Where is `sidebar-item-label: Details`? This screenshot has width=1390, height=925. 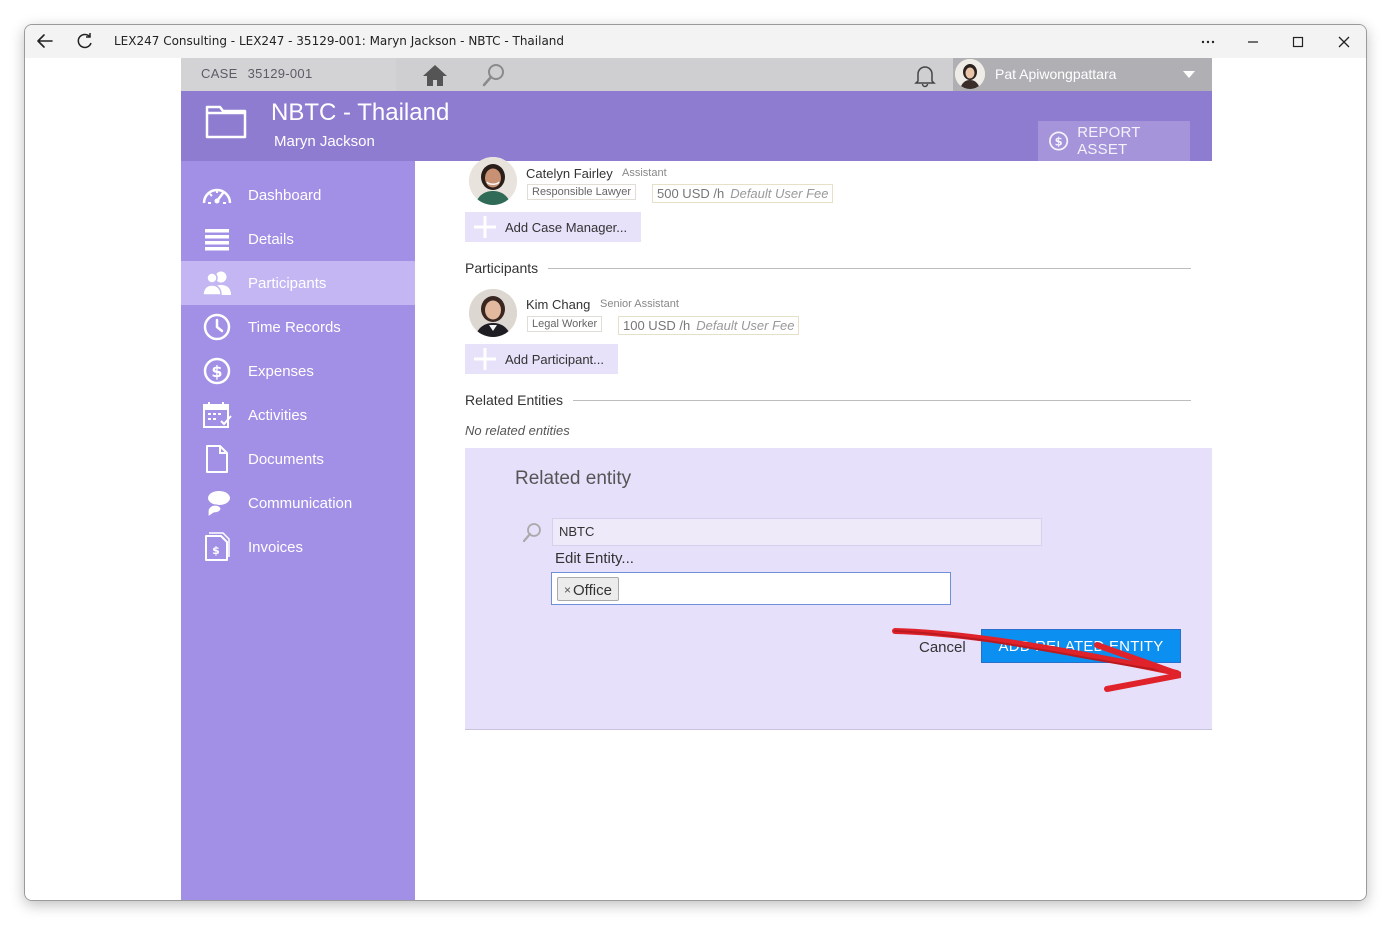 sidebar-item-label: Details is located at coordinates (271, 239).